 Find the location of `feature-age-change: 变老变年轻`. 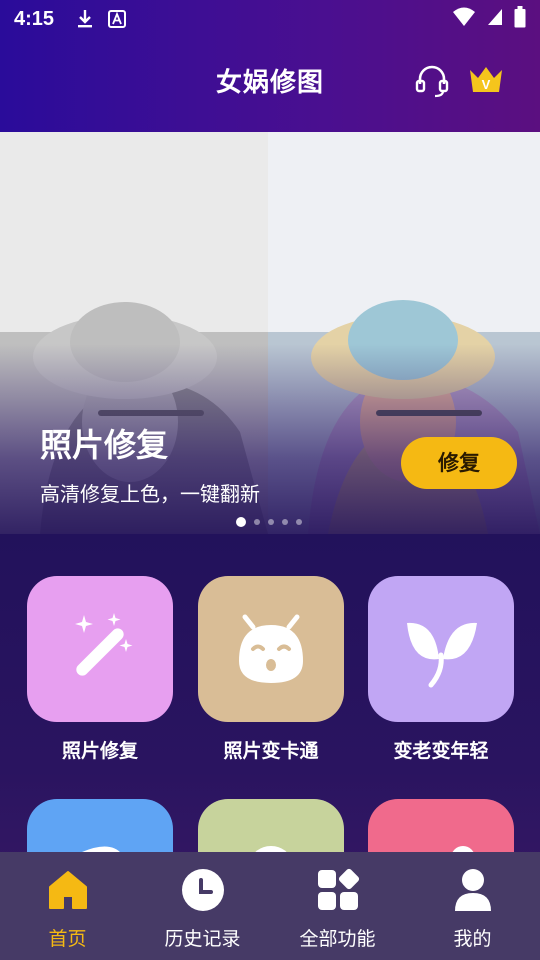

feature-age-change: 变老变年轻 is located at coordinates (441, 669).